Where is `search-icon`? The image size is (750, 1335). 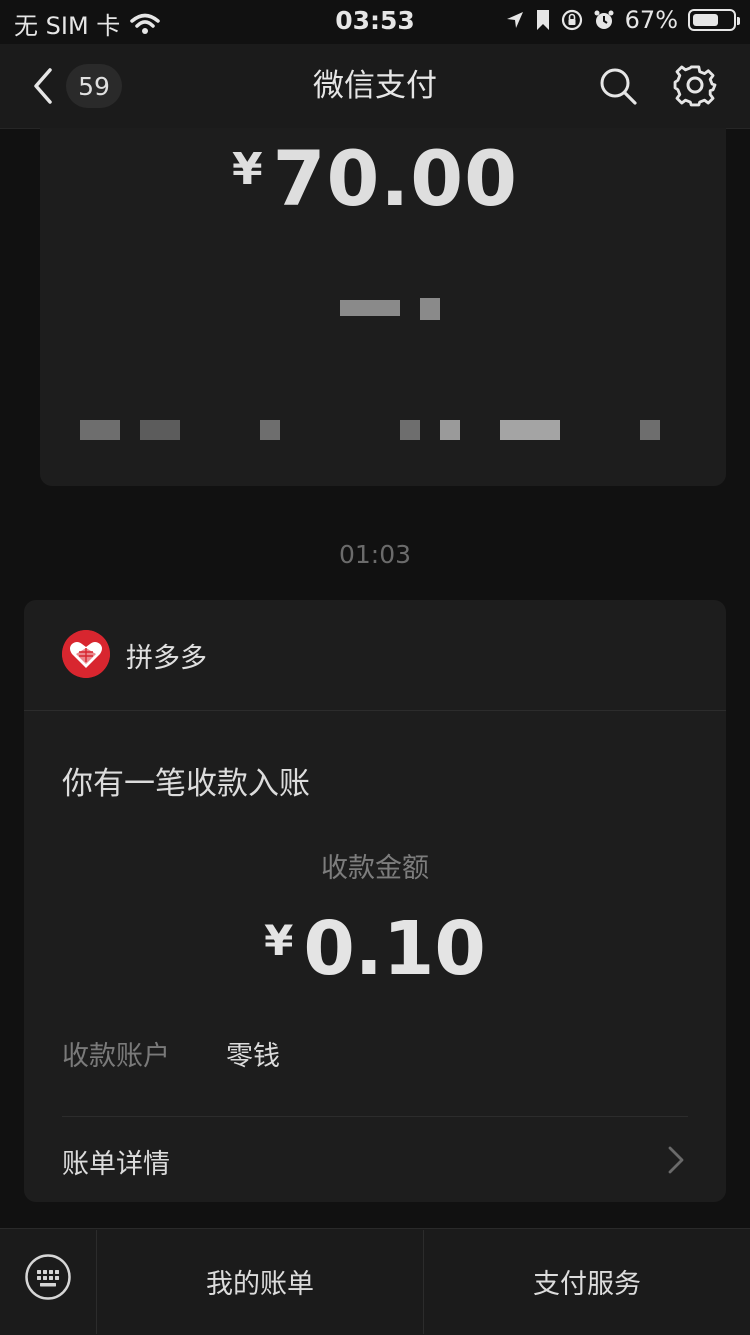
search-icon is located at coordinates (618, 86).